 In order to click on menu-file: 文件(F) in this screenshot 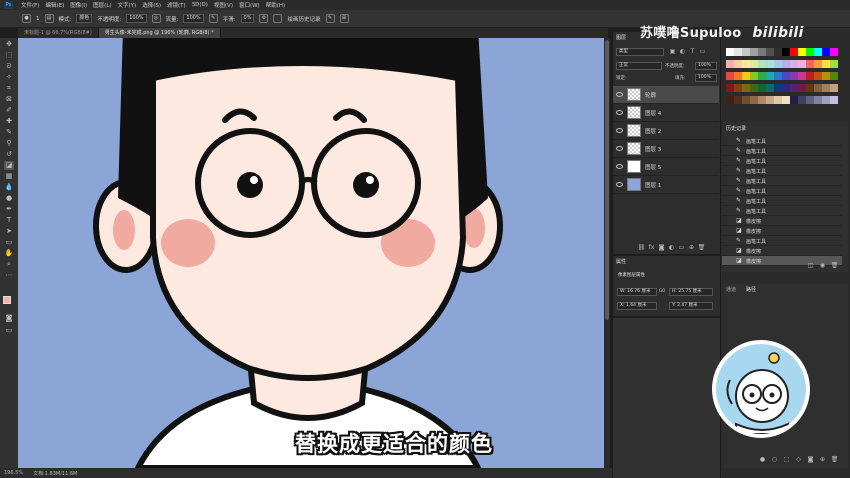, I will do `click(30, 5)`.